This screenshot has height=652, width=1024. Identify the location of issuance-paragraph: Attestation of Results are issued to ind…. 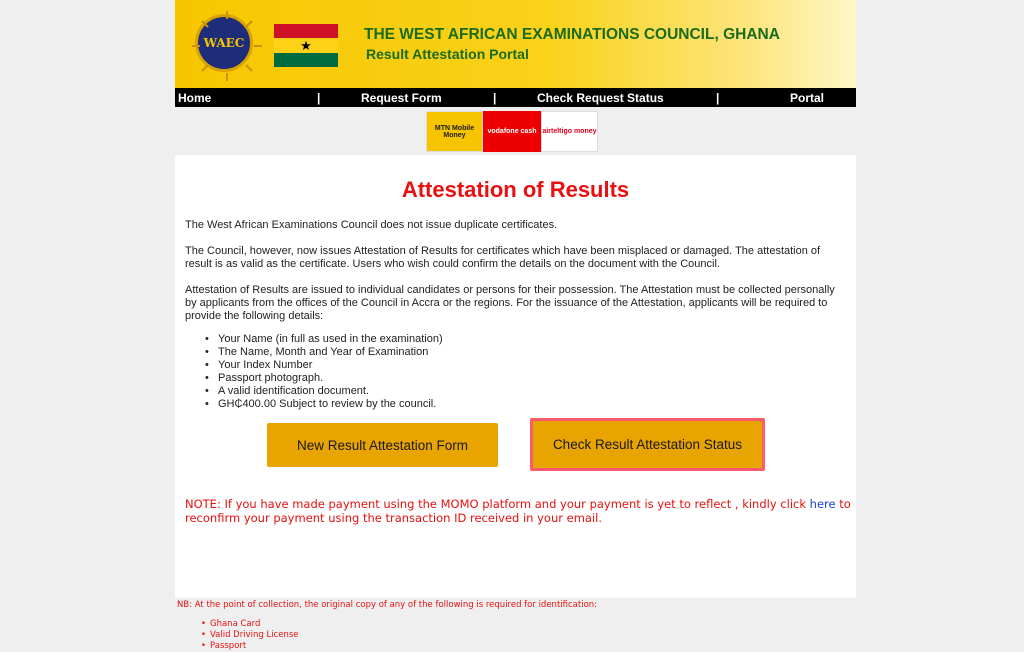
(510, 303).